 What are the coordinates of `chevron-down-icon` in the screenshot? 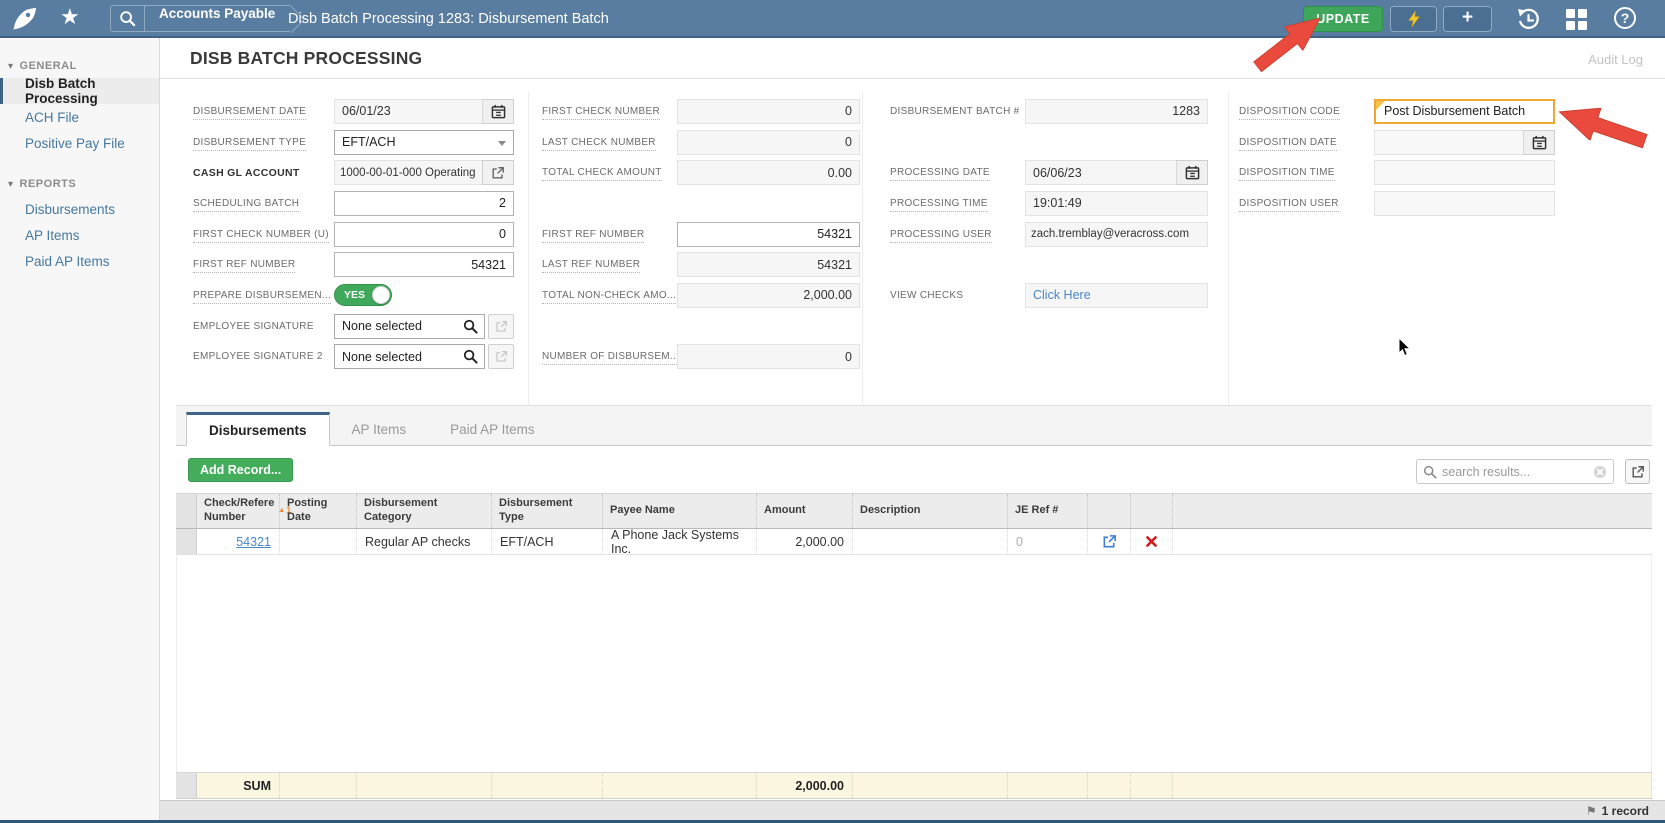 It's located at (502, 143).